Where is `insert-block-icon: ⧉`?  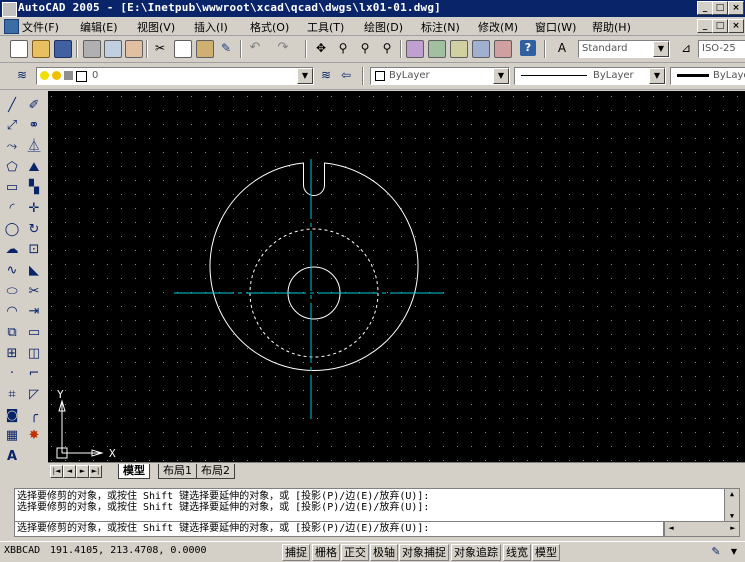 insert-block-icon: ⧉ is located at coordinates (12, 333).